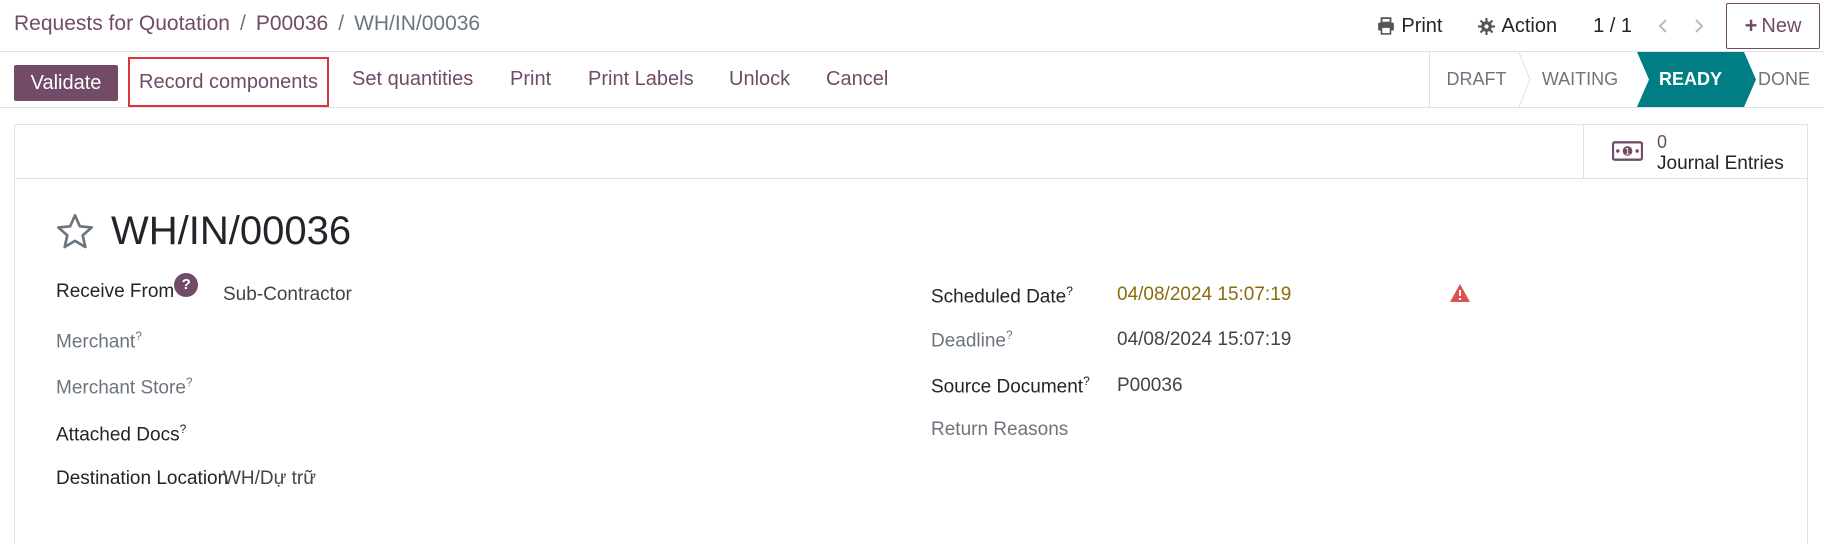 The image size is (1824, 544). What do you see at coordinates (1000, 429) in the screenshot?
I see `return-reasons-label: Return Reasons` at bounding box center [1000, 429].